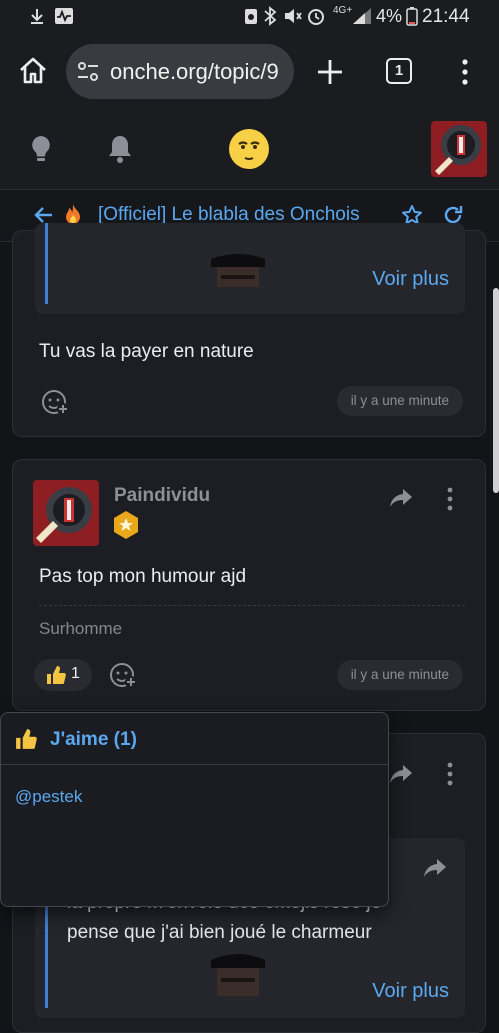 The width and height of the screenshot is (499, 1033). What do you see at coordinates (459, 151) in the screenshot?
I see `user-avatar` at bounding box center [459, 151].